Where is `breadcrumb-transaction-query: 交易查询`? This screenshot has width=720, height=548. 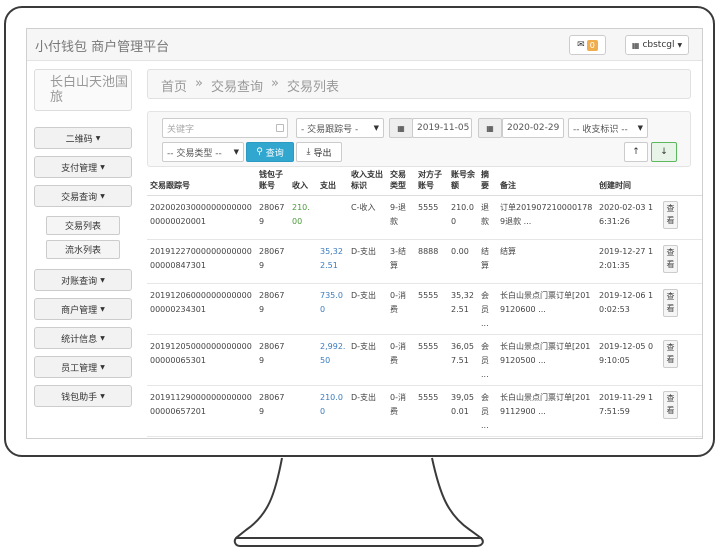 breadcrumb-transaction-query: 交易查询 is located at coordinates (237, 87).